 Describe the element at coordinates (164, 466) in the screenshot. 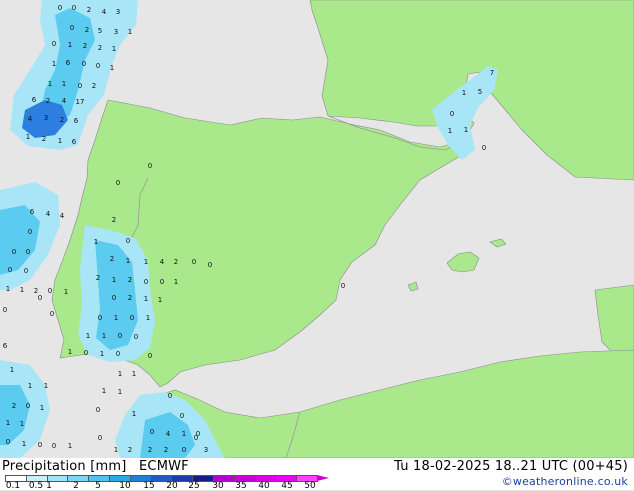

I see `model-name: ECMWF` at that location.